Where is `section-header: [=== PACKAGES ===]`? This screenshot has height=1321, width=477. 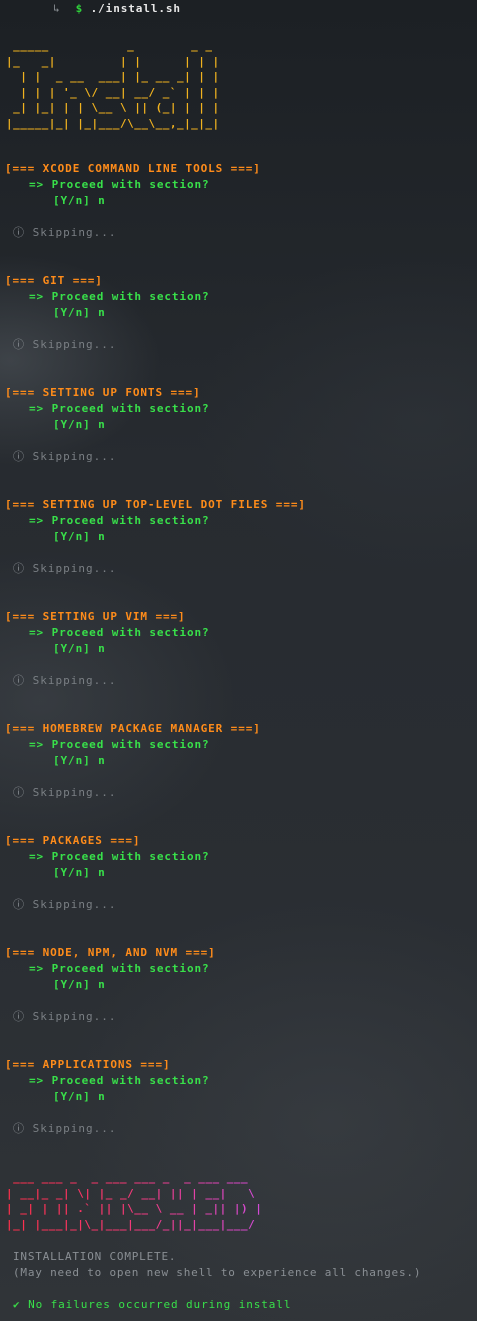 section-header: [=== PACKAGES ===] is located at coordinates (73, 840).